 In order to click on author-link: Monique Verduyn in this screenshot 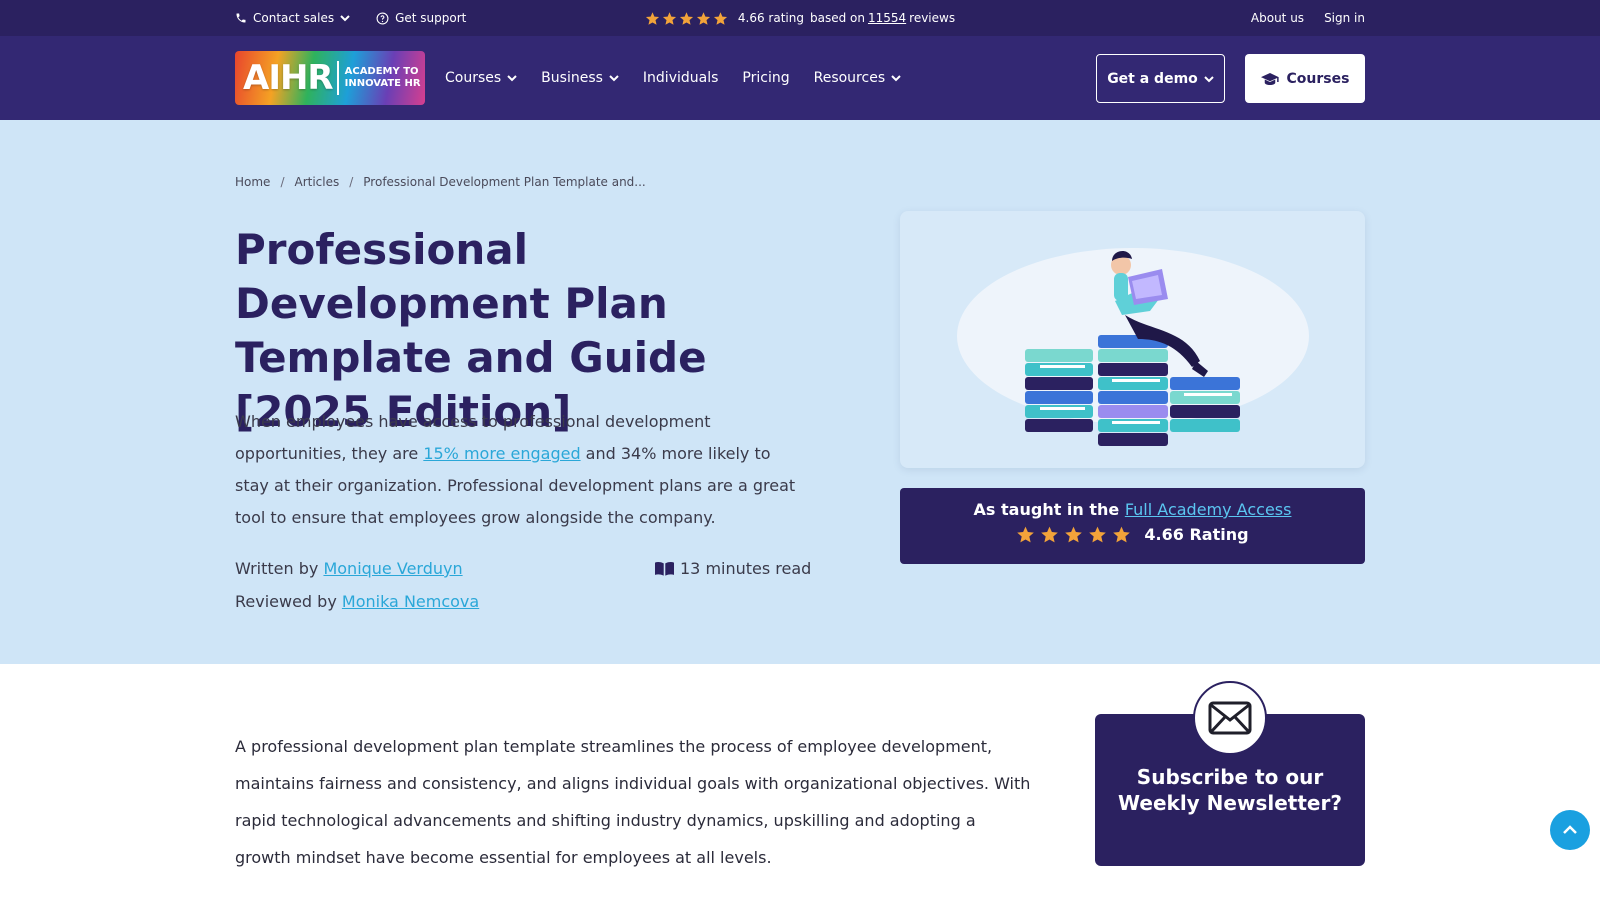, I will do `click(392, 568)`.